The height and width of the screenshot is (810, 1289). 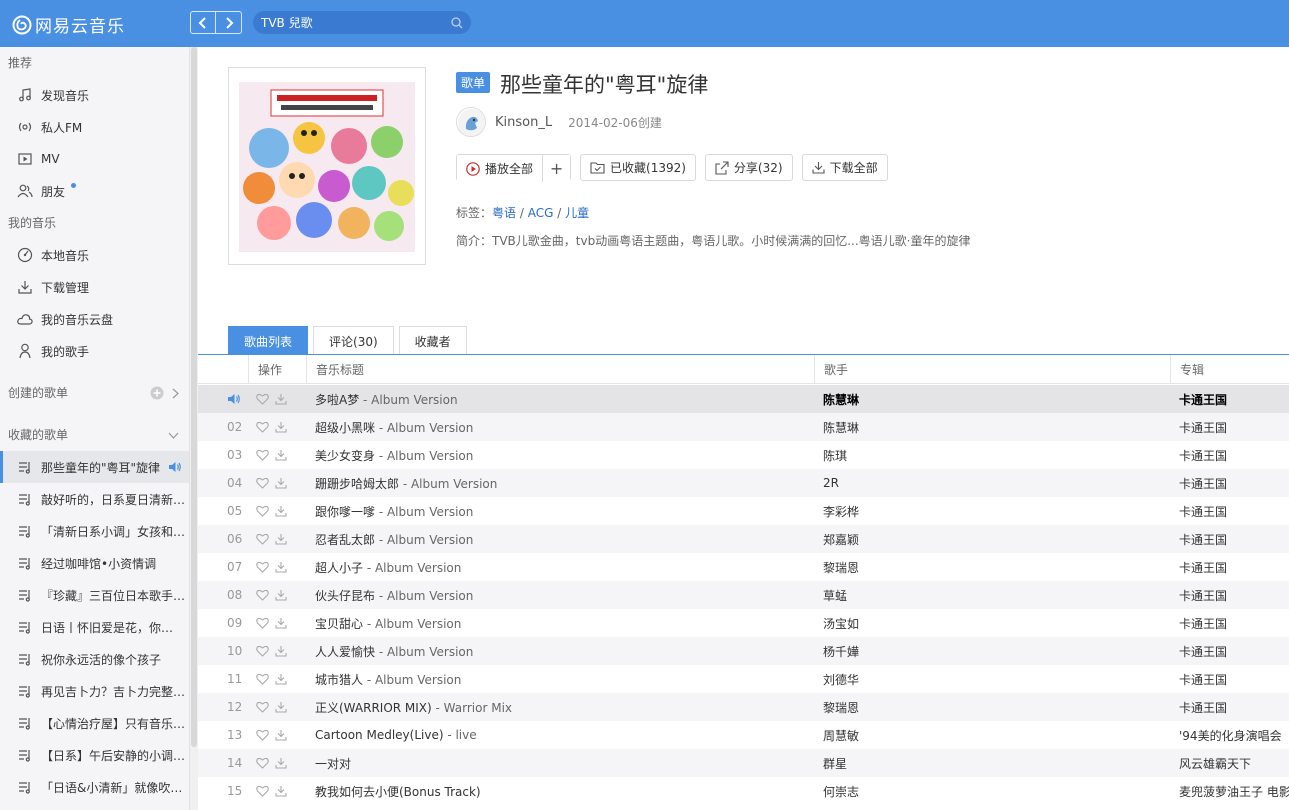 What do you see at coordinates (471, 122) in the screenshot?
I see `avatar` at bounding box center [471, 122].